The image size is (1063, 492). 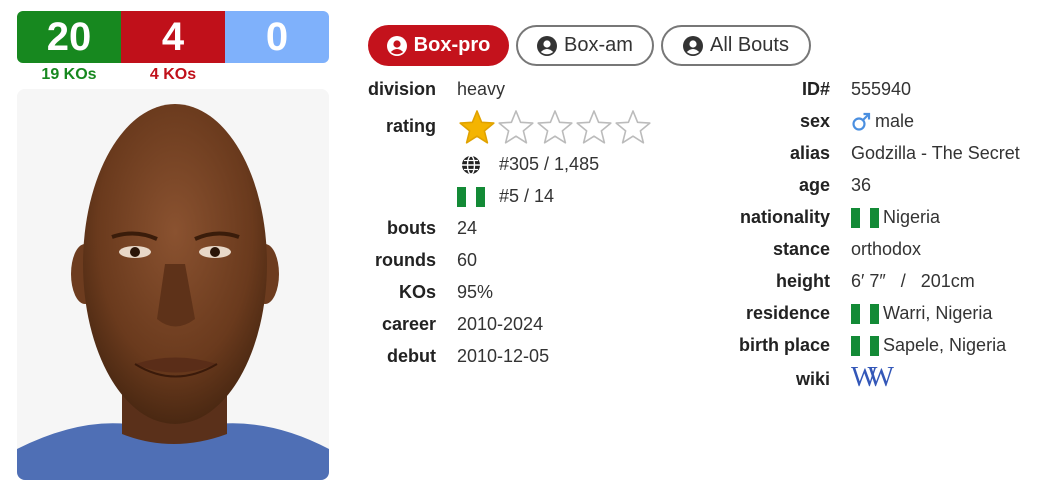 I want to click on rounds-label: rounds, so click(x=405, y=260).